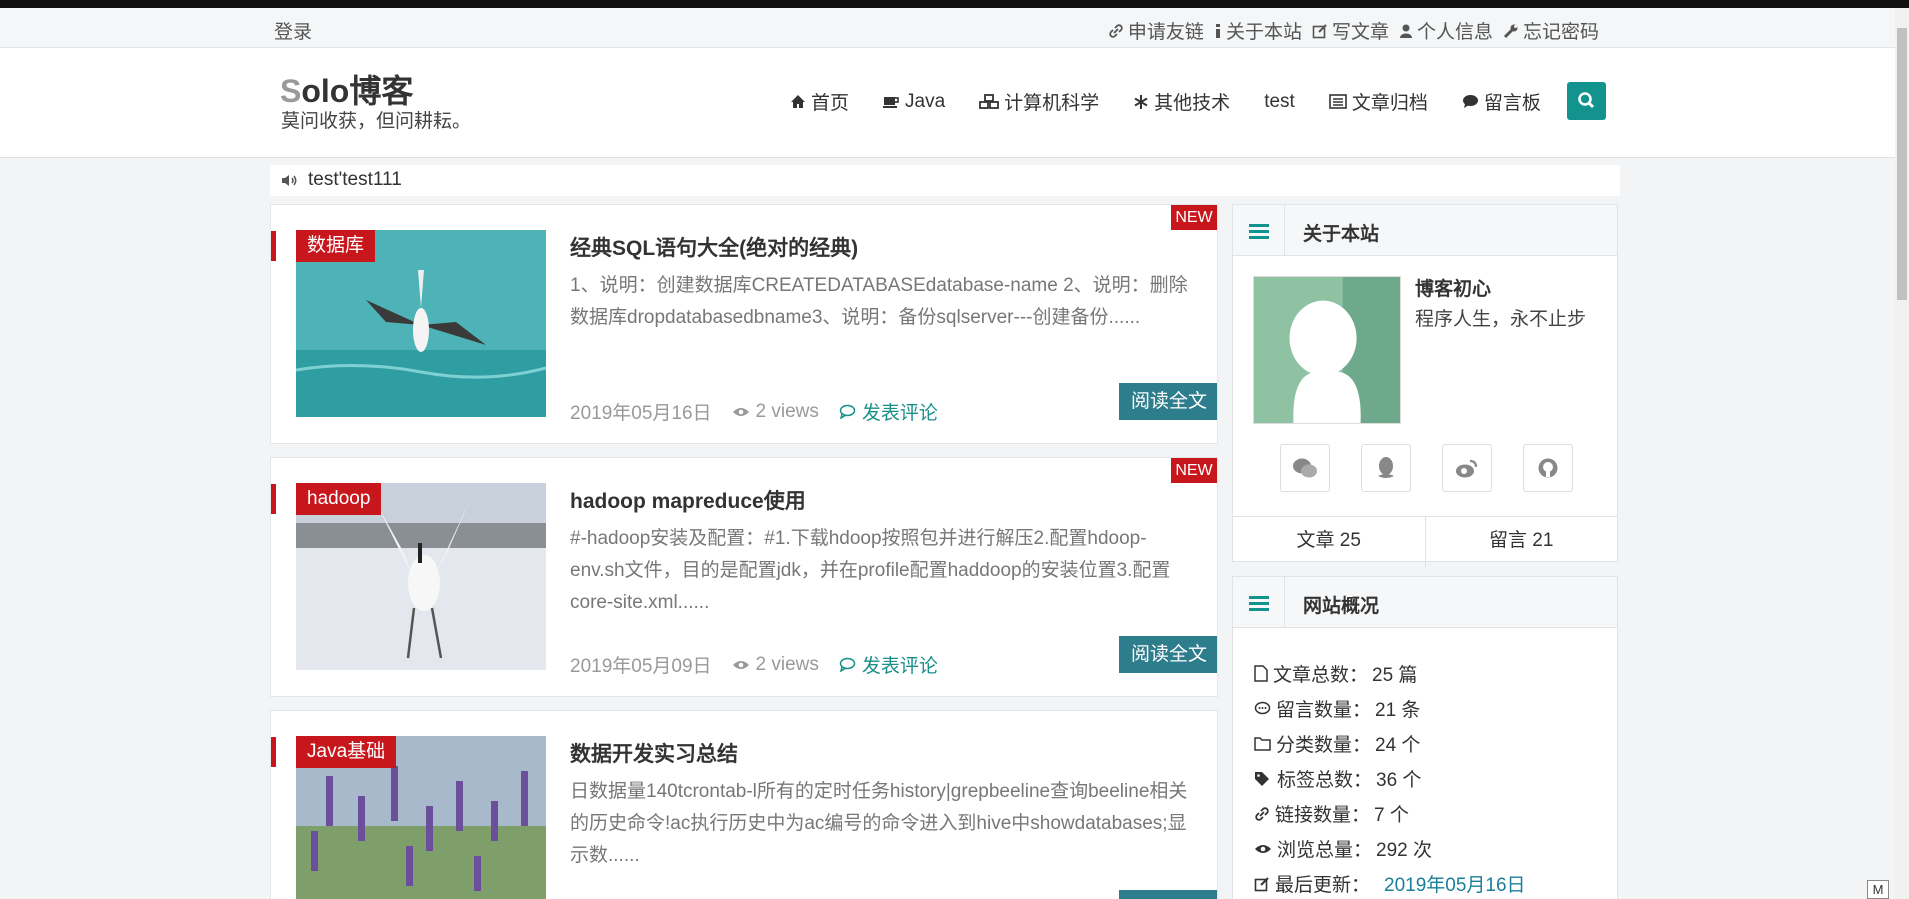 This screenshot has height=899, width=1909. I want to click on message-count: 留言 21, so click(1521, 542).